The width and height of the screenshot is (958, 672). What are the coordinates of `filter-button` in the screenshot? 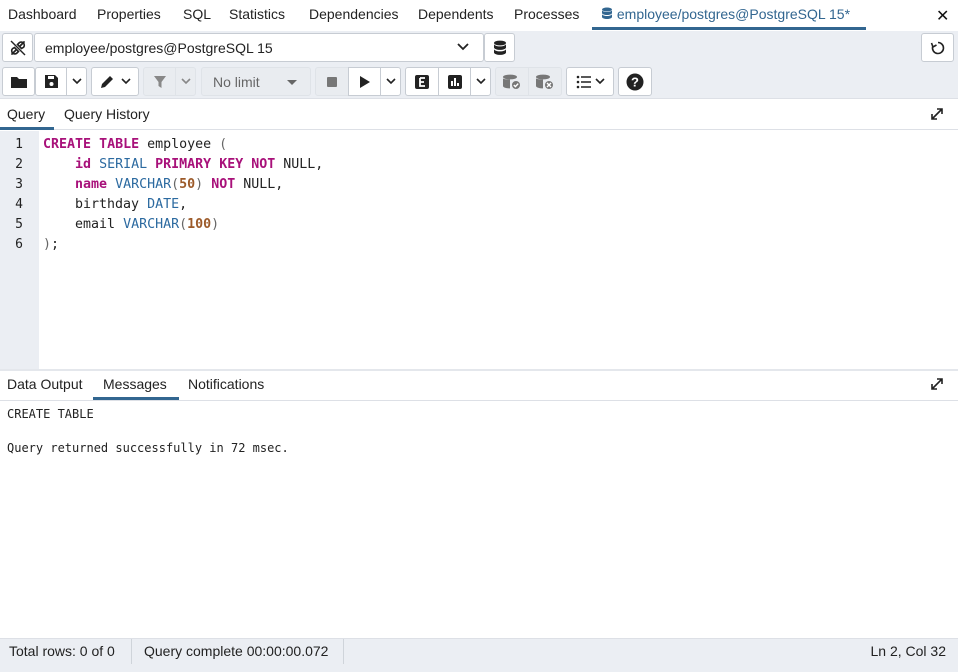 It's located at (159, 81).